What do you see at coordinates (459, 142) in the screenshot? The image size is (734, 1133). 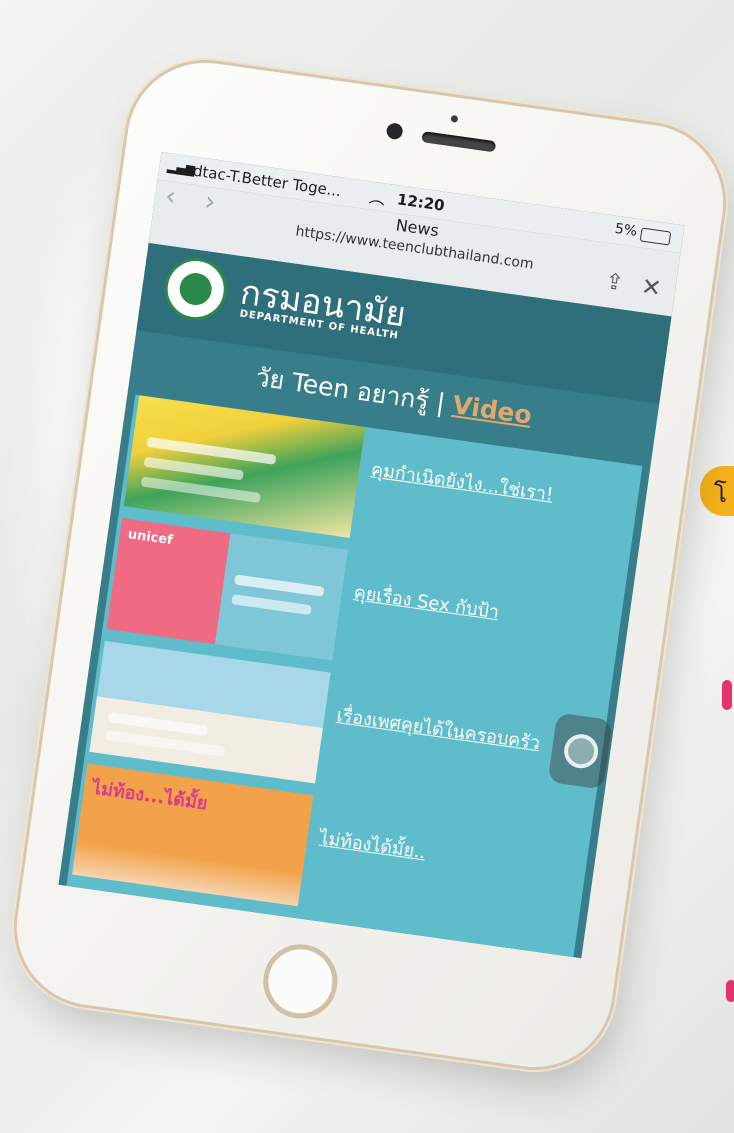 I see `earpiece-speaker` at bounding box center [459, 142].